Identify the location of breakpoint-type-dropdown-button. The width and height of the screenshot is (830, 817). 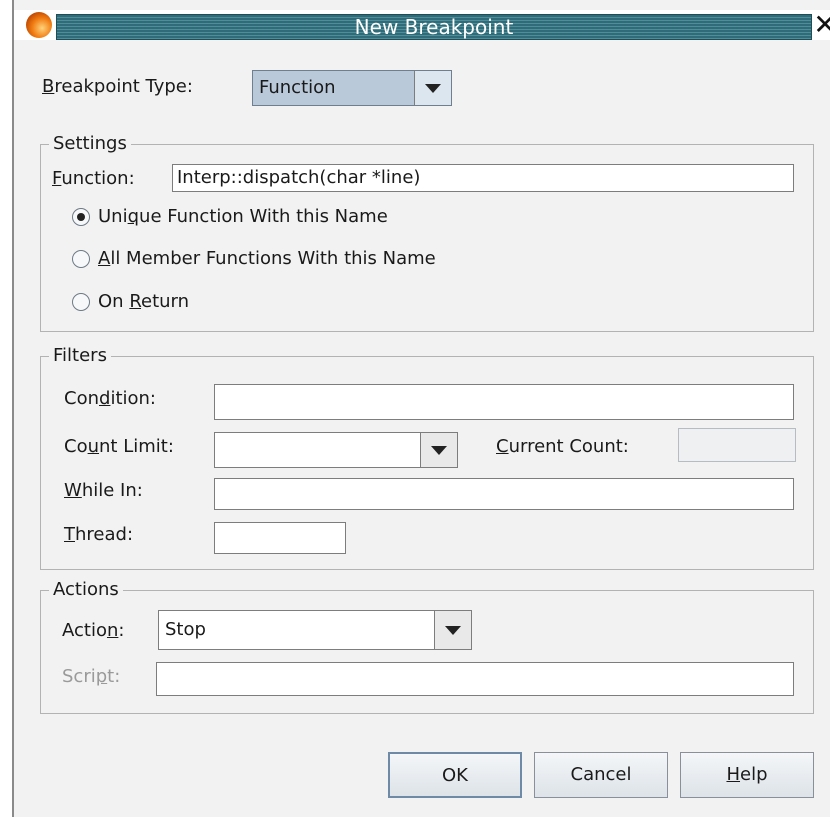
(432, 88).